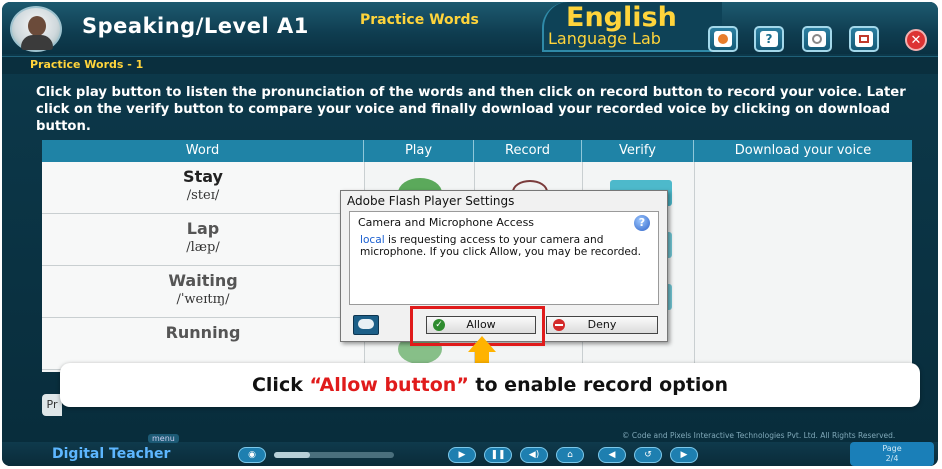  Describe the element at coordinates (431, 201) in the screenshot. I see `dialog-title: Adobe Flash Player Settings` at that location.